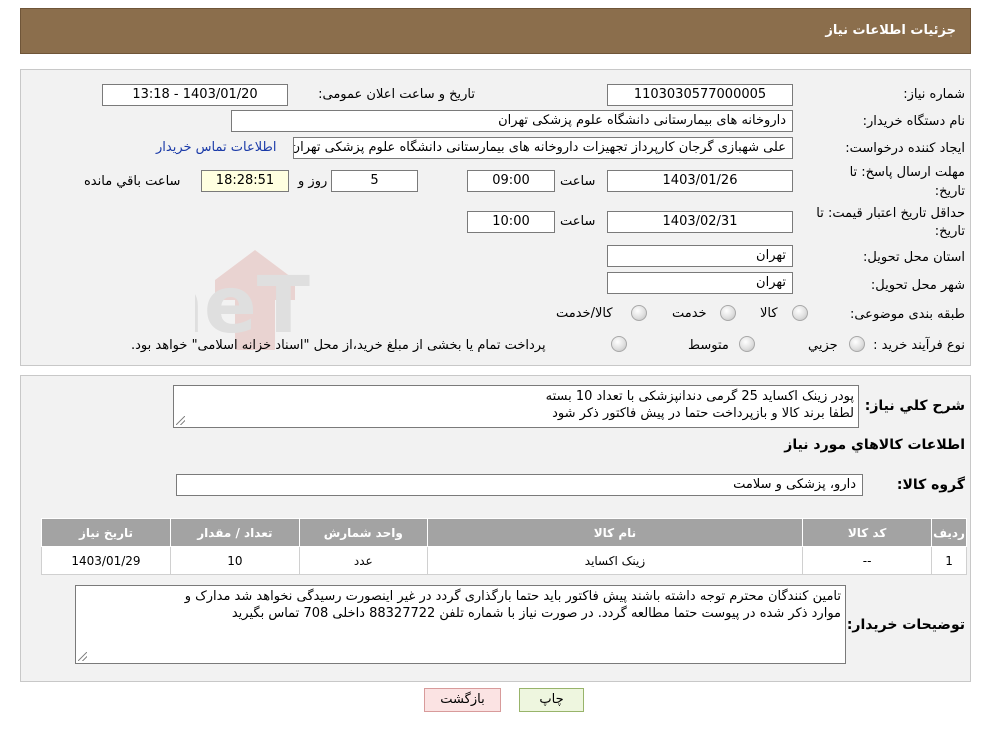 This screenshot has width=985, height=733. Describe the element at coordinates (867, 532) in the screenshot. I see `col-code: کد کالا` at that location.